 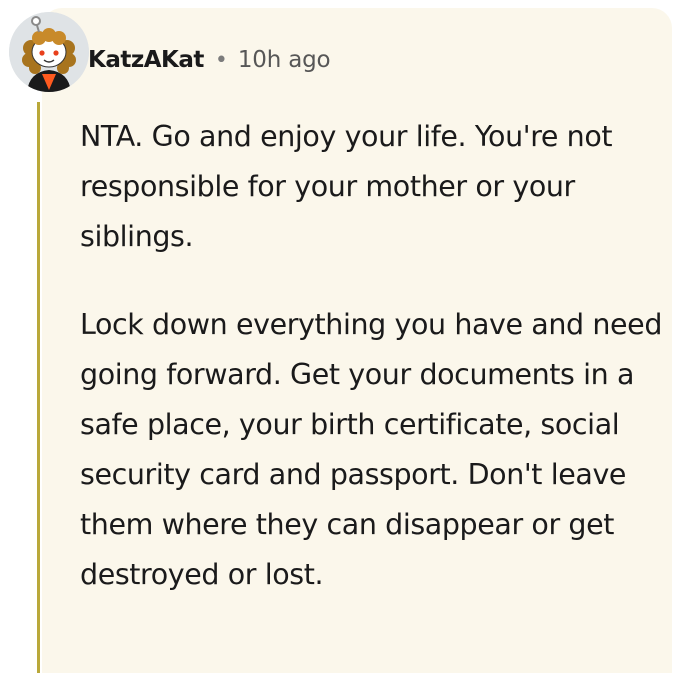 I want to click on author-name: KatzAKat, so click(x=146, y=60).